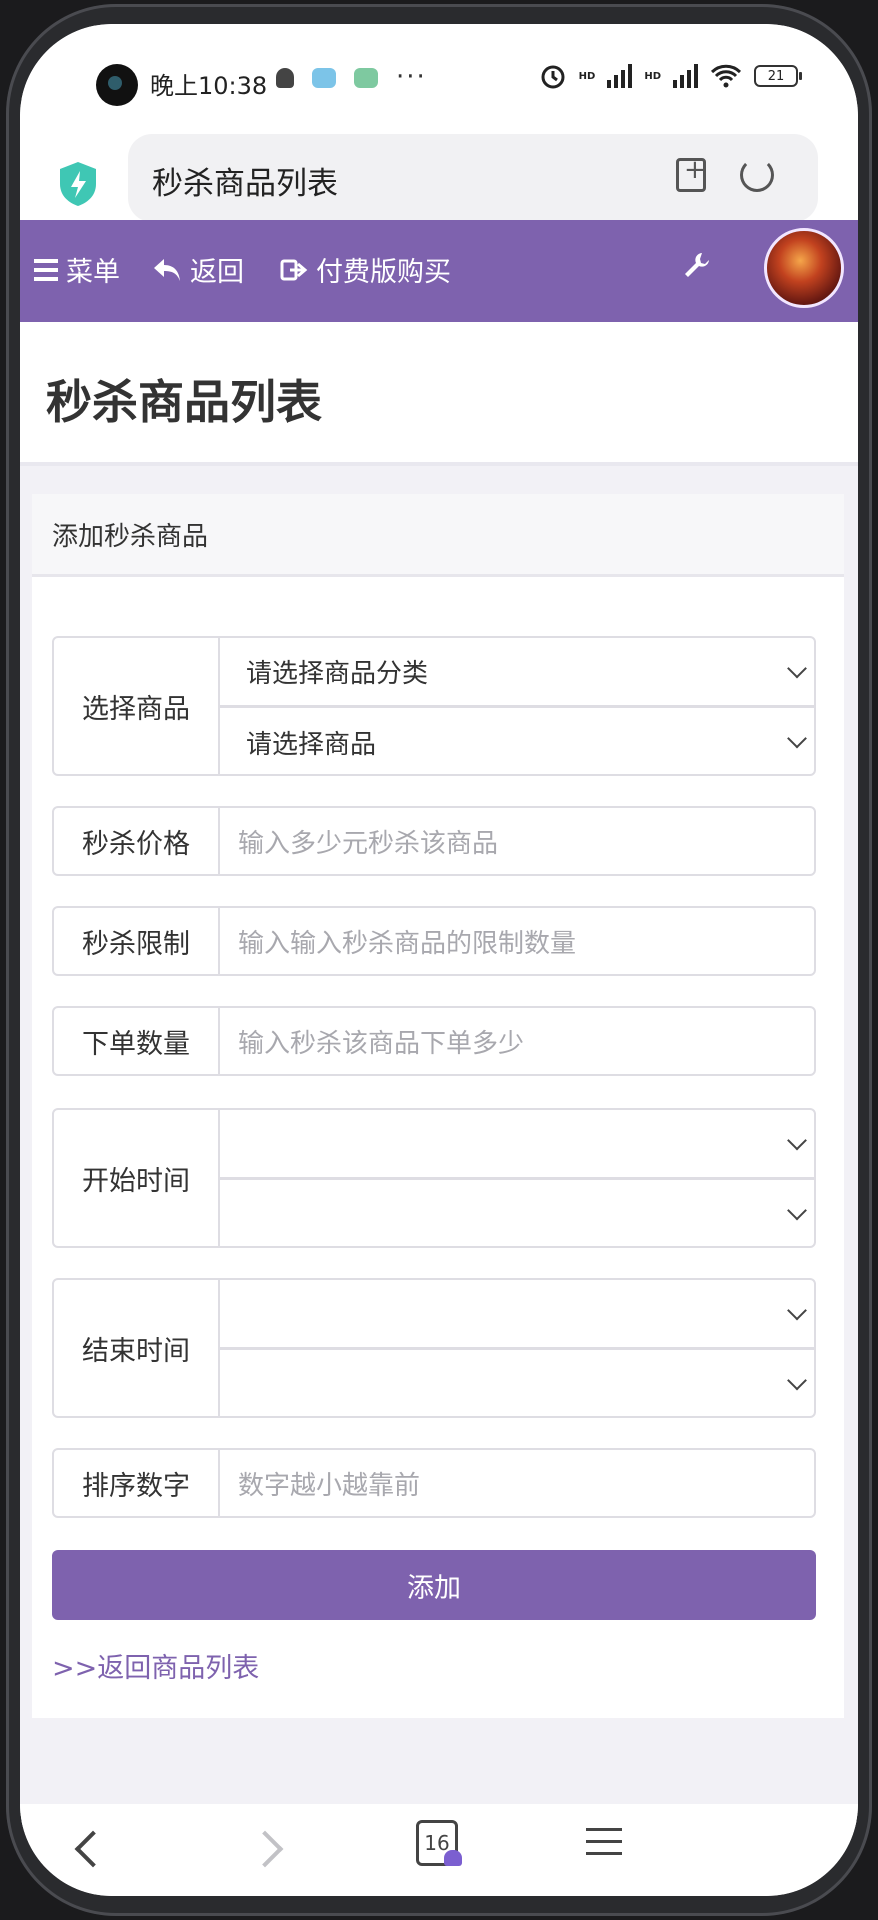 The width and height of the screenshot is (878, 1920). I want to click on top-nav: 菜单 返回 付费版购买, so click(439, 271).